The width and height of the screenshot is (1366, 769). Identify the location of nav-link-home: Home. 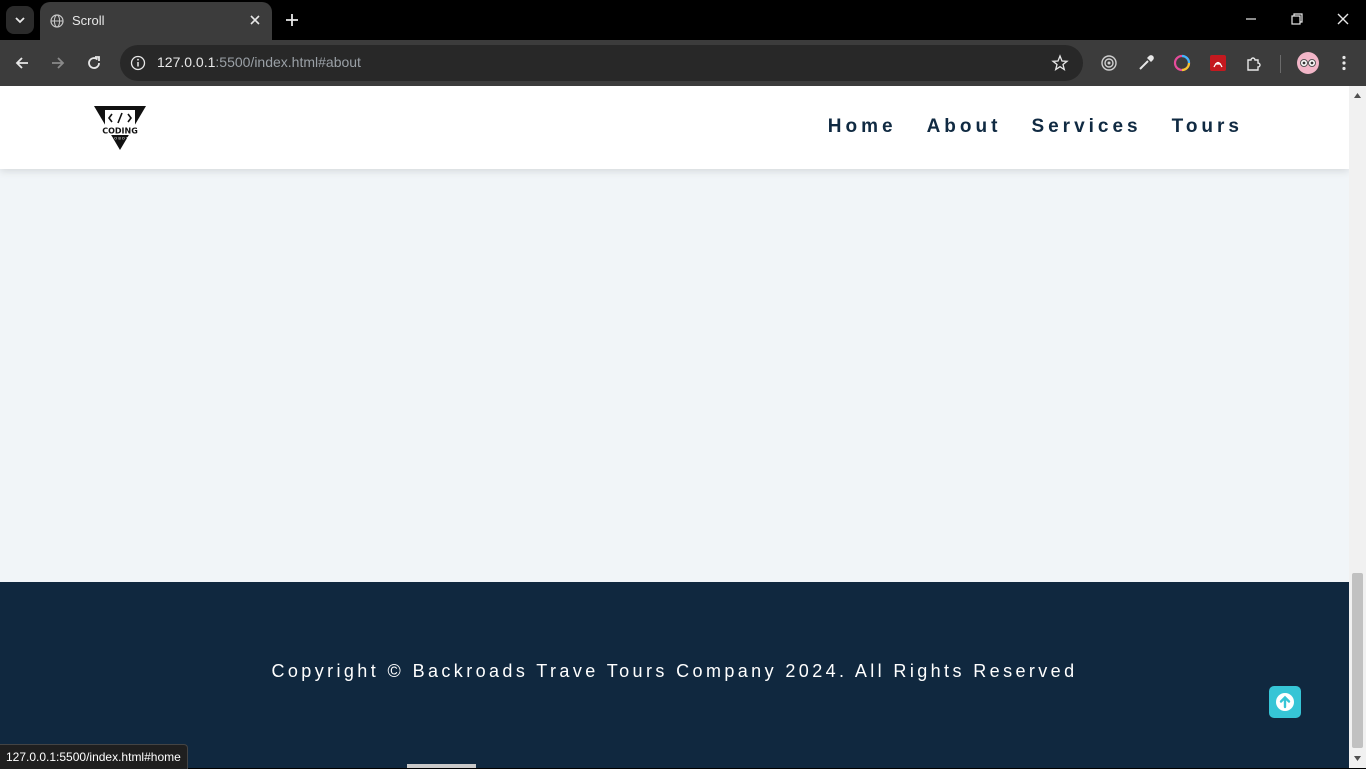
(862, 127).